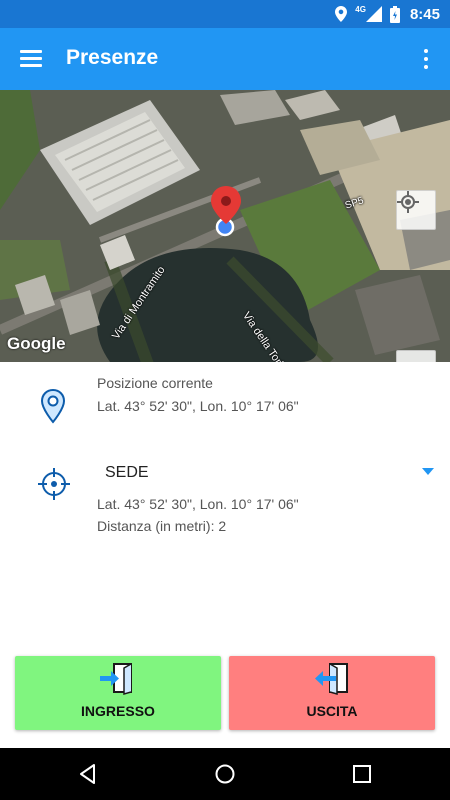 This screenshot has height=800, width=450. I want to click on battery-icon, so click(394, 14).